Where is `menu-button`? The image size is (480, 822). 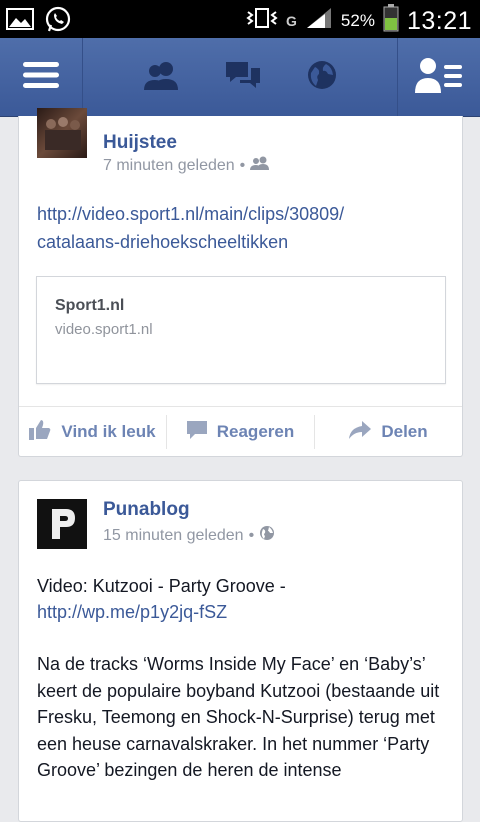
menu-button is located at coordinates (41, 77).